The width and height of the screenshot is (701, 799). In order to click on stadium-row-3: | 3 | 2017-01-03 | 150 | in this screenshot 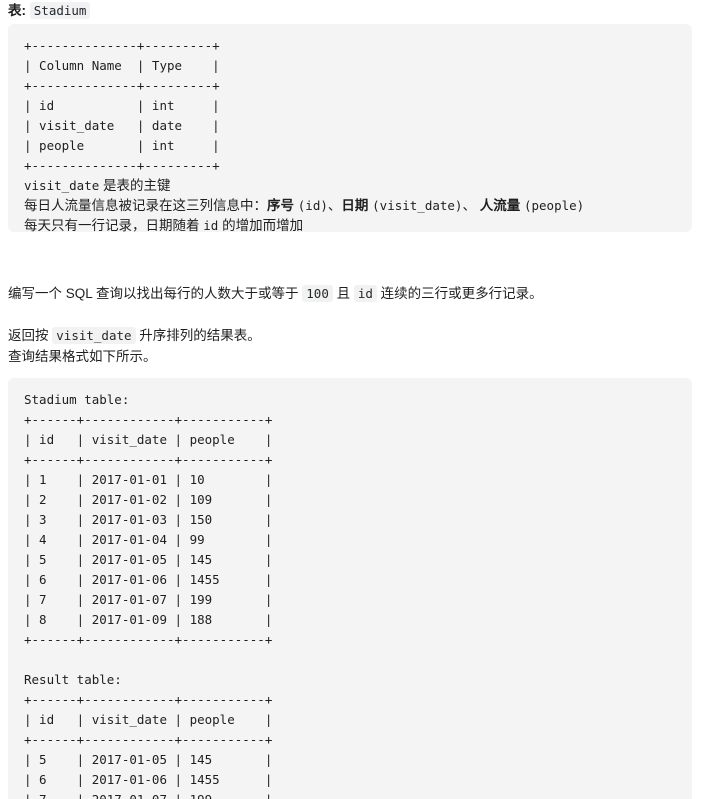, I will do `click(148, 519)`.